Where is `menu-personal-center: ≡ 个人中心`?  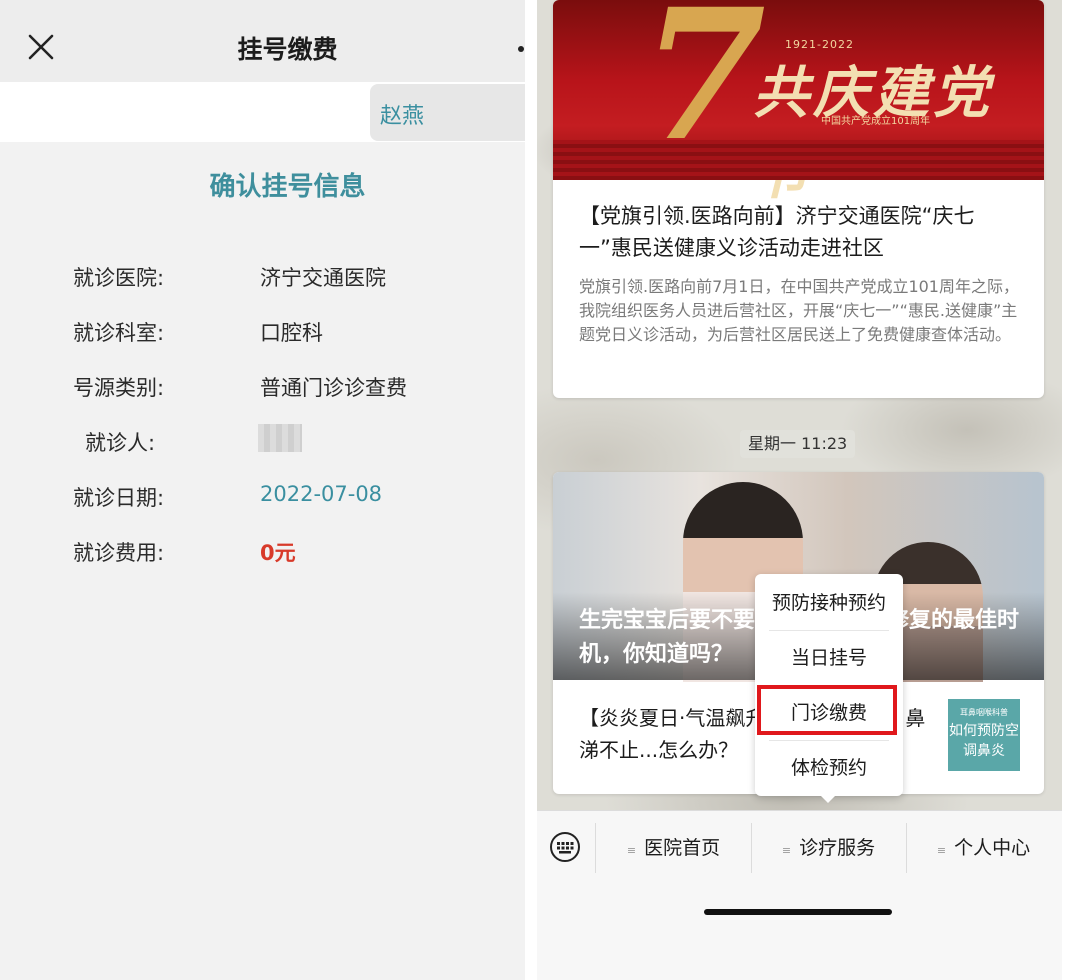
menu-personal-center: ≡ 个人中心 is located at coordinates (983, 848).